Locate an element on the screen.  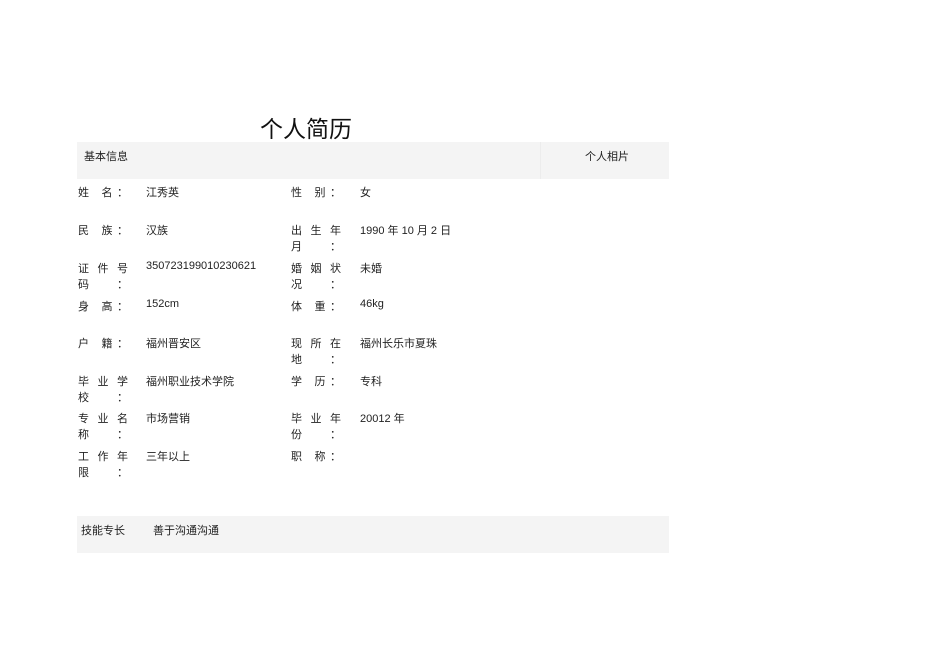
field-value: 46kg is located at coordinates (372, 304).